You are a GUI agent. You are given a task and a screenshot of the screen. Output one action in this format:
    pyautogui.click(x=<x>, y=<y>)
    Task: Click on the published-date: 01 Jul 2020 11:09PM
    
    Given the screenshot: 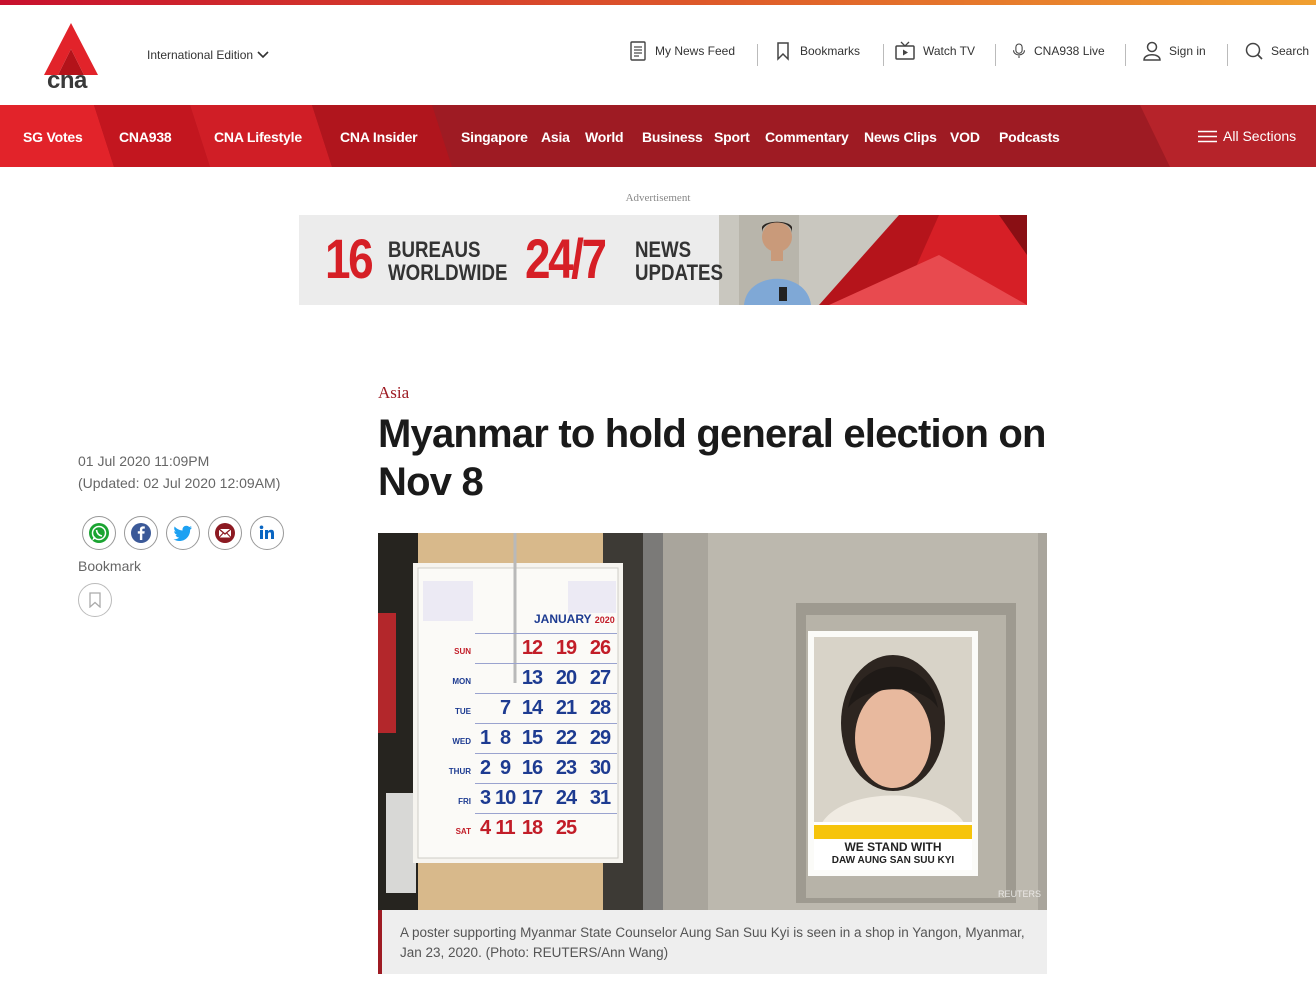 What is the action you would take?
    pyautogui.click(x=144, y=461)
    